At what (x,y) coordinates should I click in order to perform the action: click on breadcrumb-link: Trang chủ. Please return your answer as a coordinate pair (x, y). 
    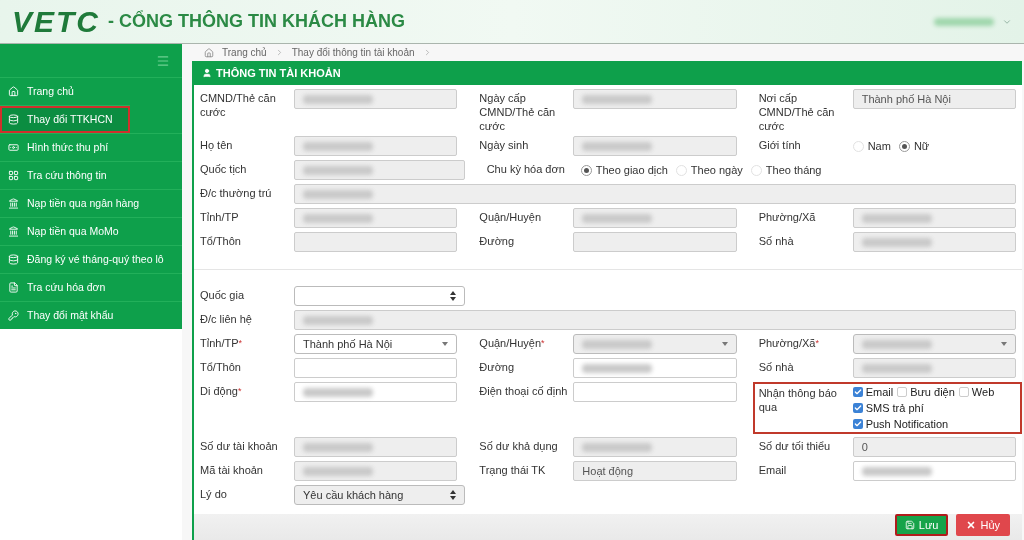
    Looking at the image, I should click on (244, 52).